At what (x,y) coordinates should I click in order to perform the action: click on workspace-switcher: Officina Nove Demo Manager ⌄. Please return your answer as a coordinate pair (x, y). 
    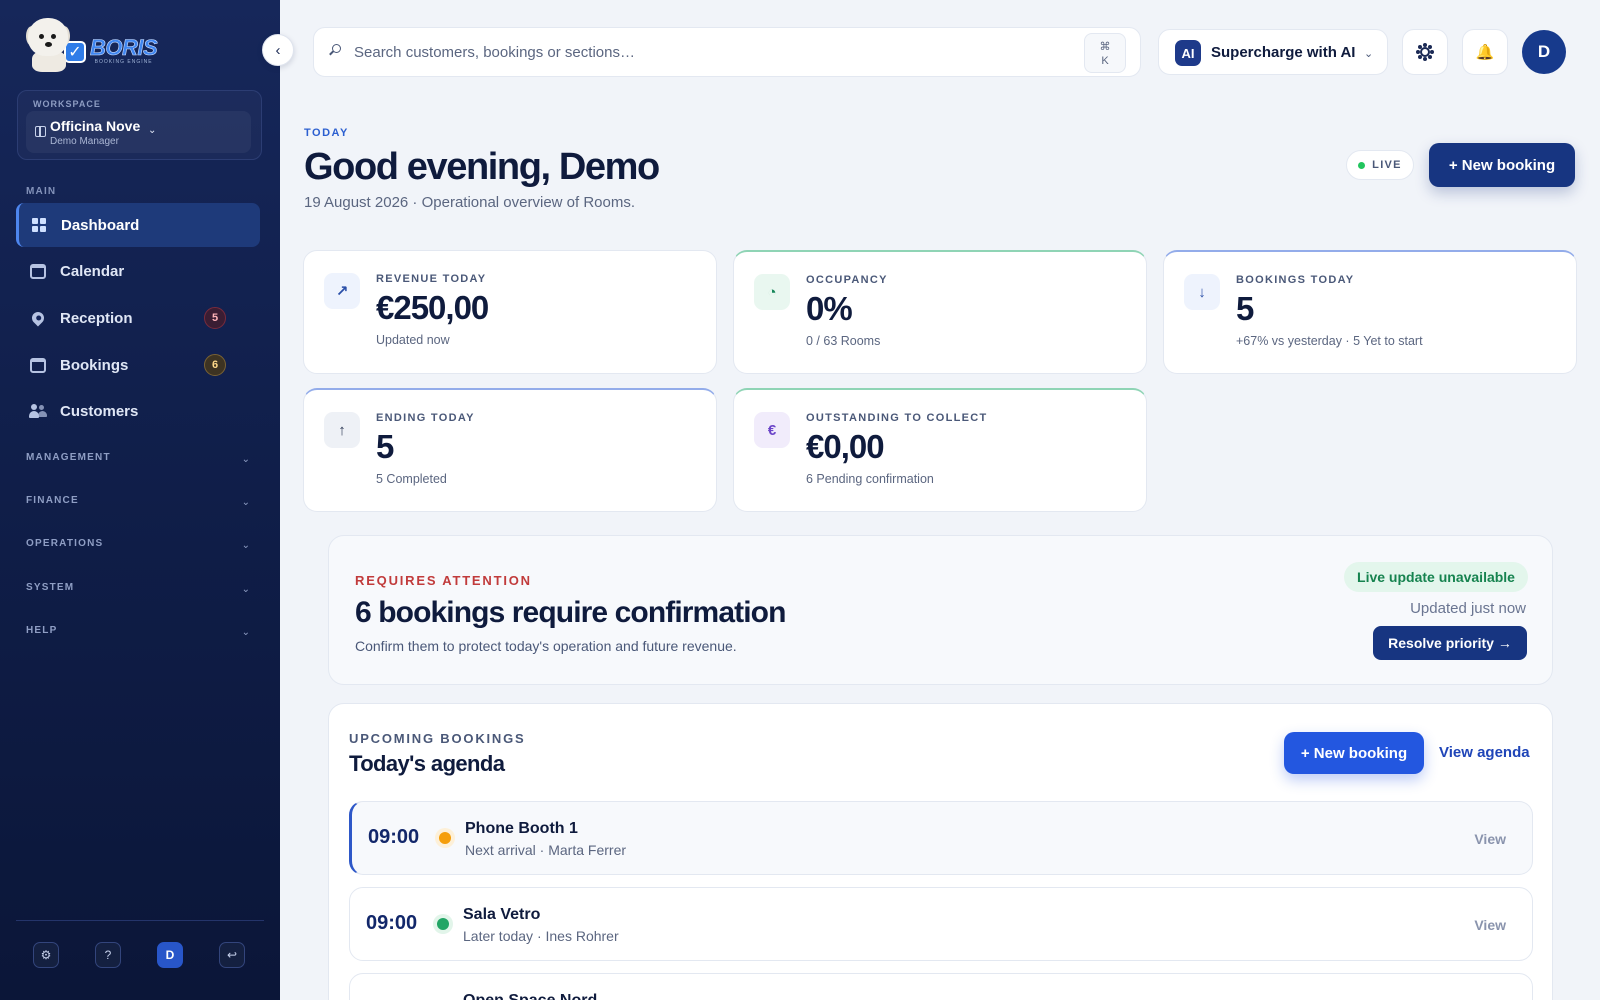
    Looking at the image, I should click on (138, 132).